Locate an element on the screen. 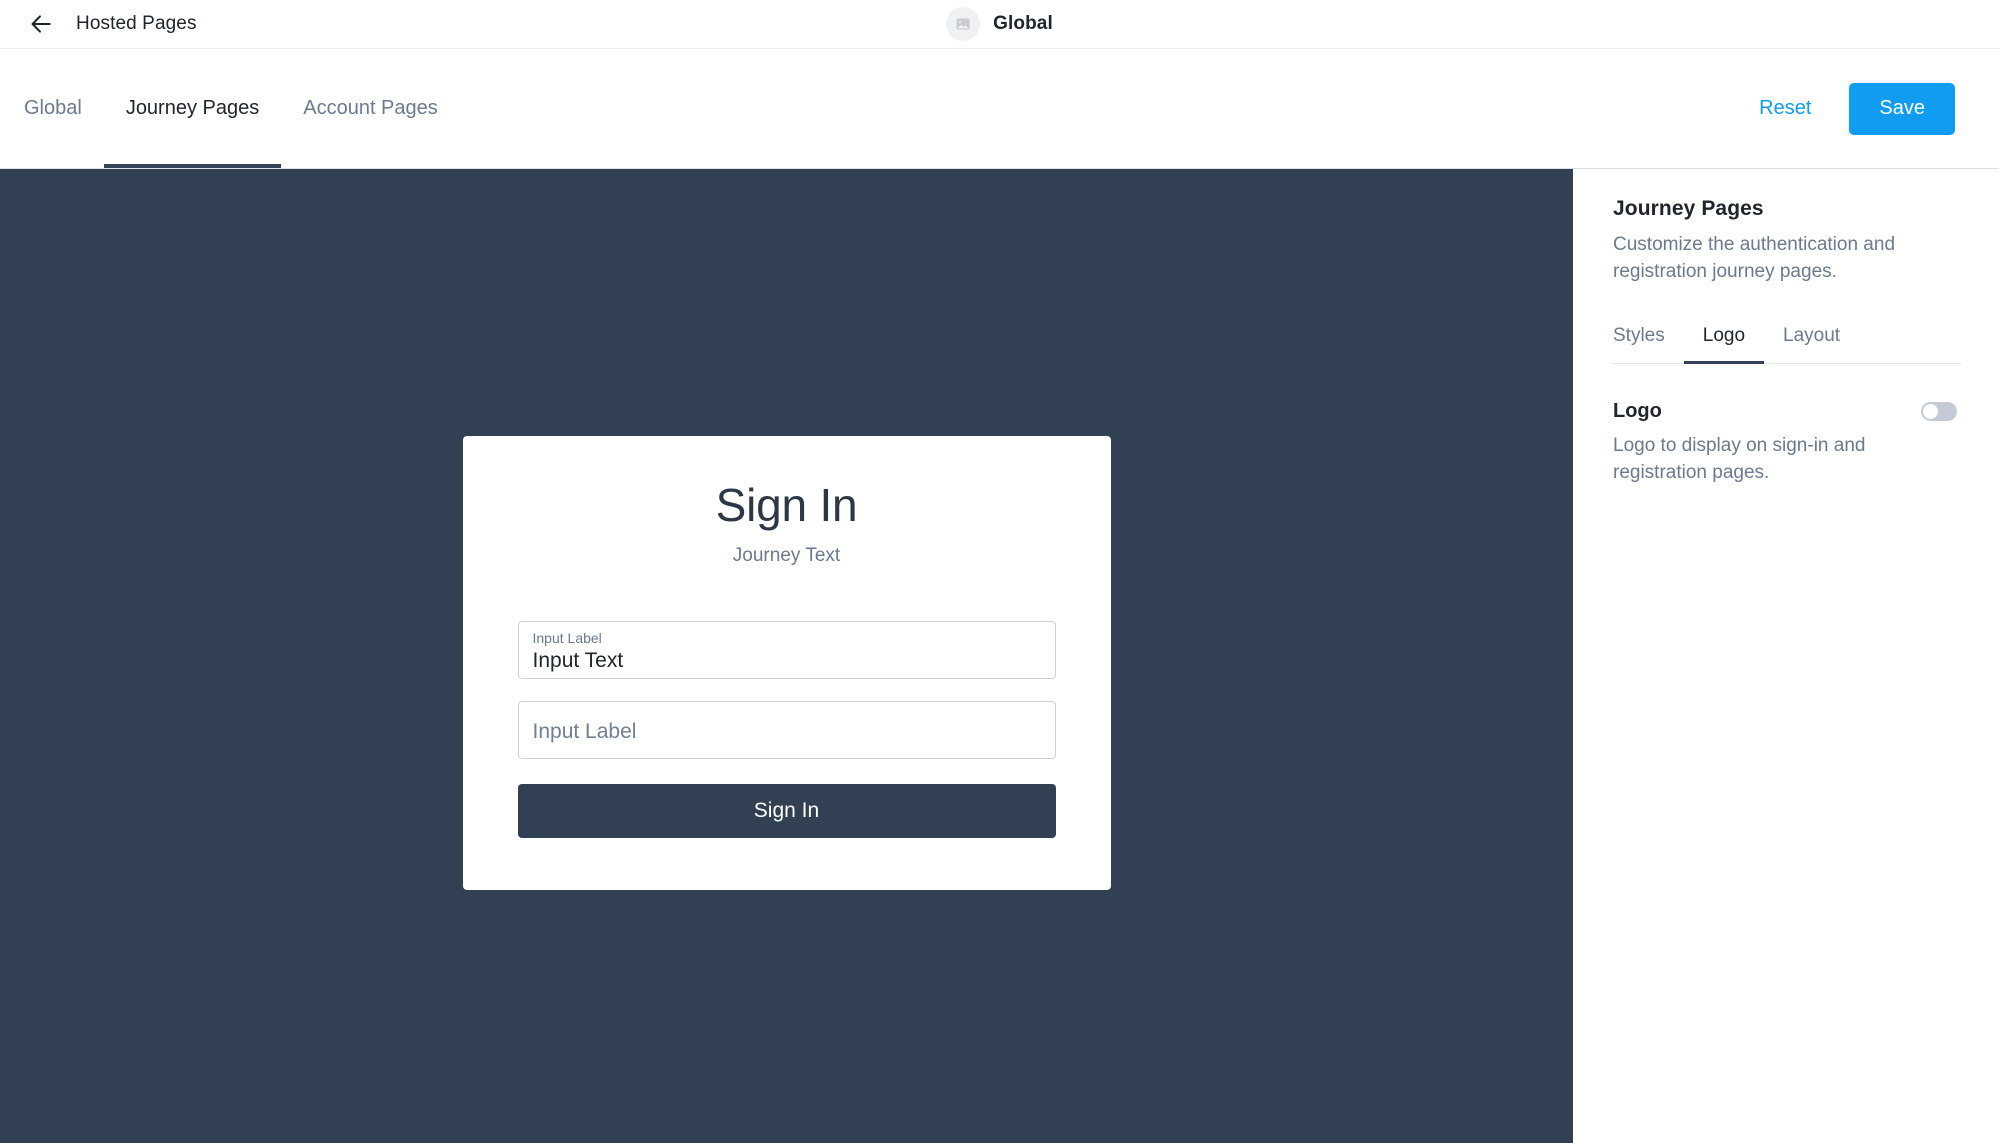 This screenshot has width=1999, height=1143. back-button is located at coordinates (41, 24).